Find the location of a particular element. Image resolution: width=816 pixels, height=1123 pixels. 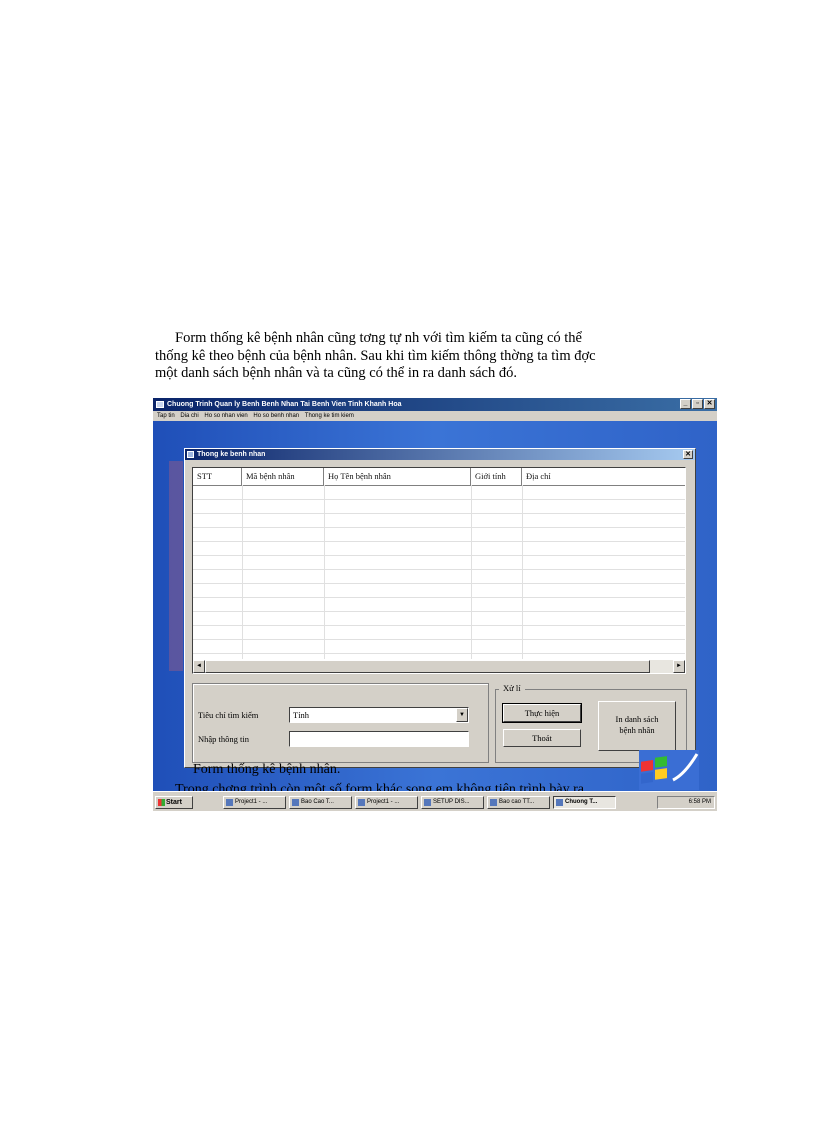

scroll-right-arrow-icon: ► is located at coordinates (679, 666).